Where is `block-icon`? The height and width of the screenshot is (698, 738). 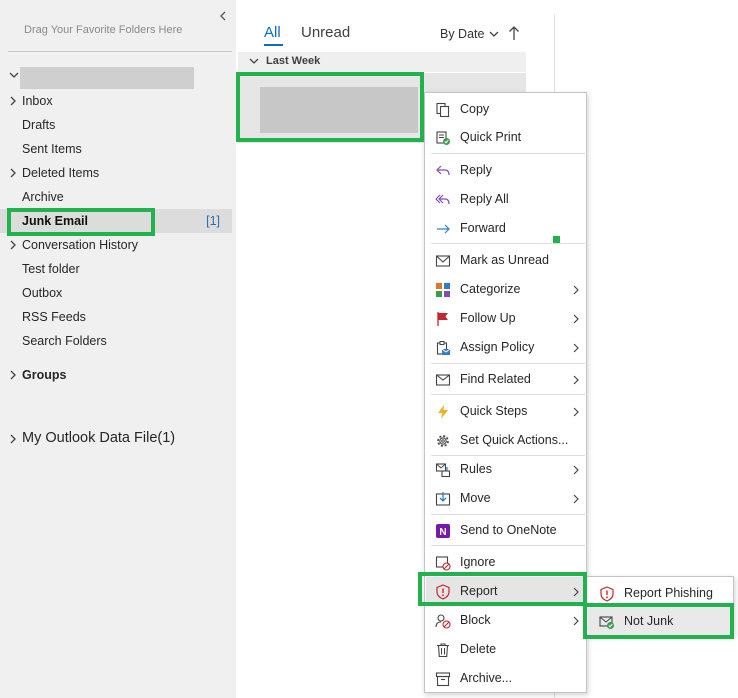 block-icon is located at coordinates (443, 621).